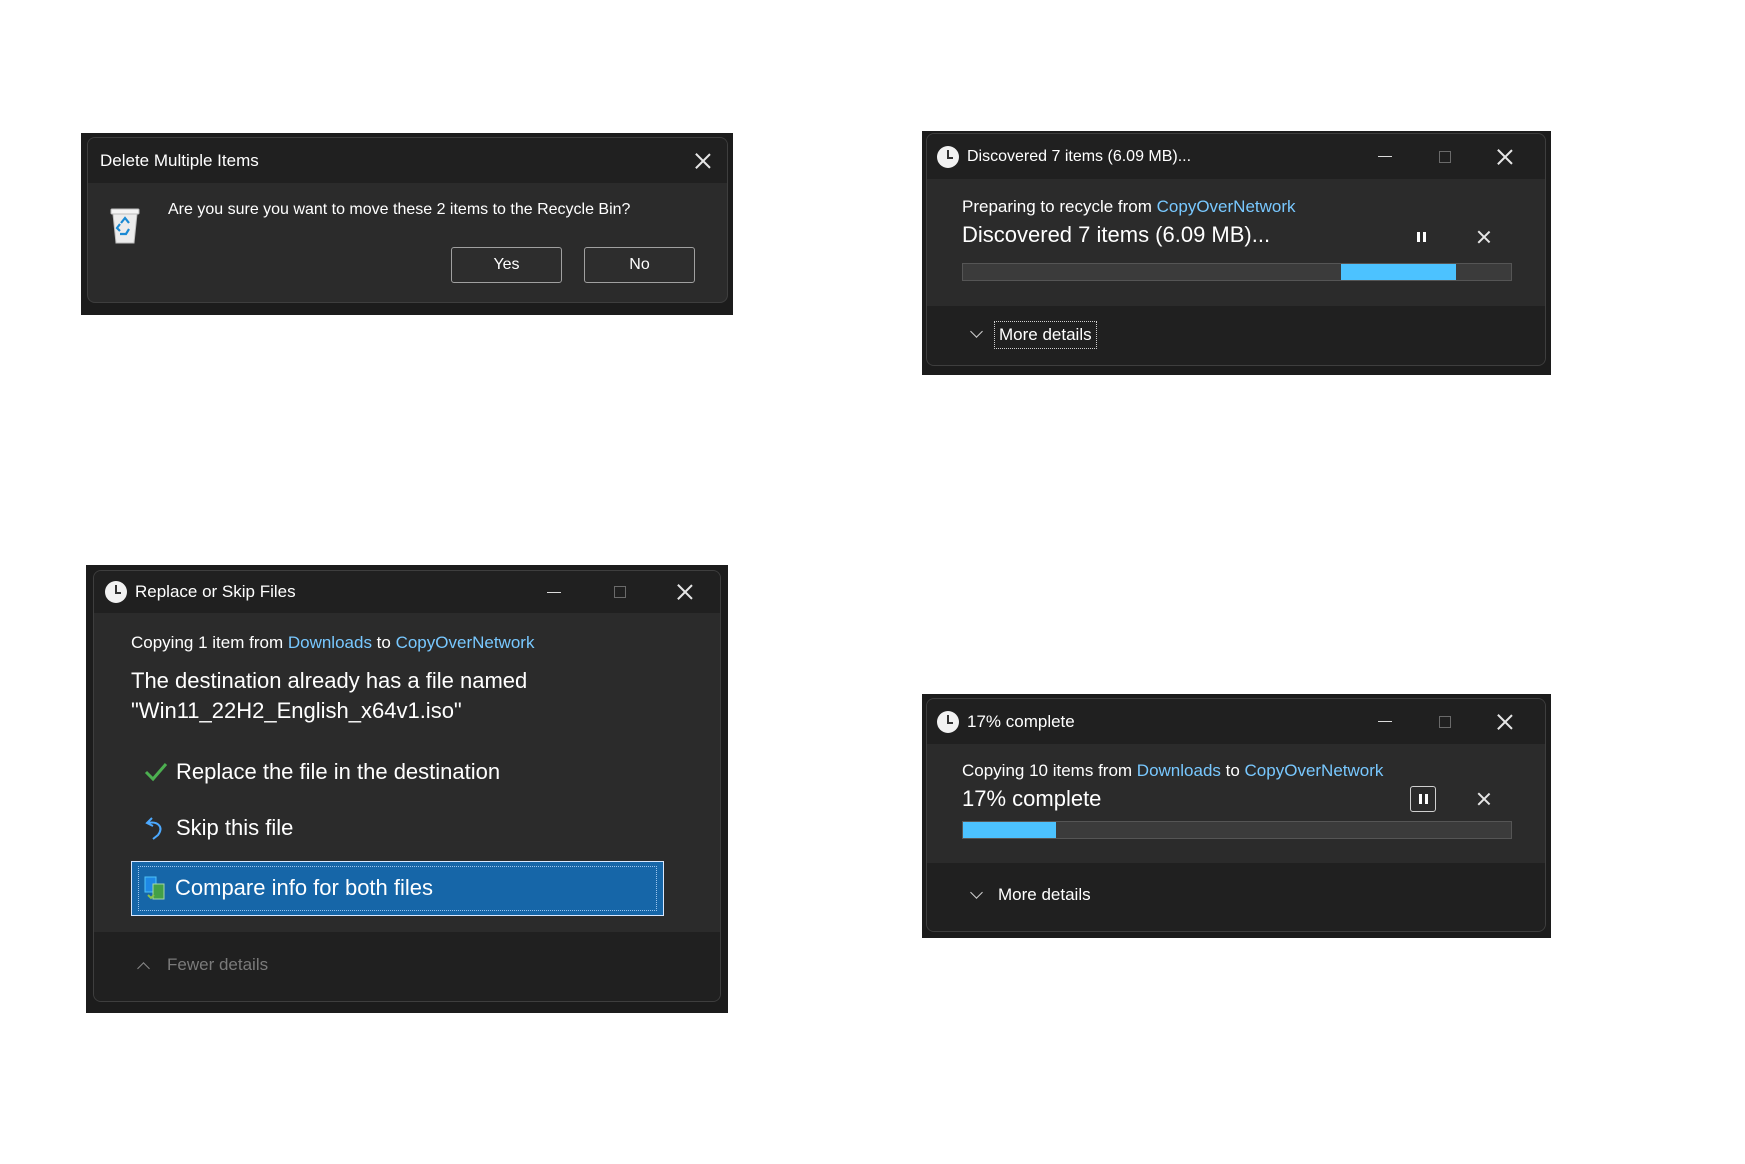 This screenshot has height=1164, width=1745. Describe the element at coordinates (1237, 272) in the screenshot. I see `discover-progress-bar` at that location.